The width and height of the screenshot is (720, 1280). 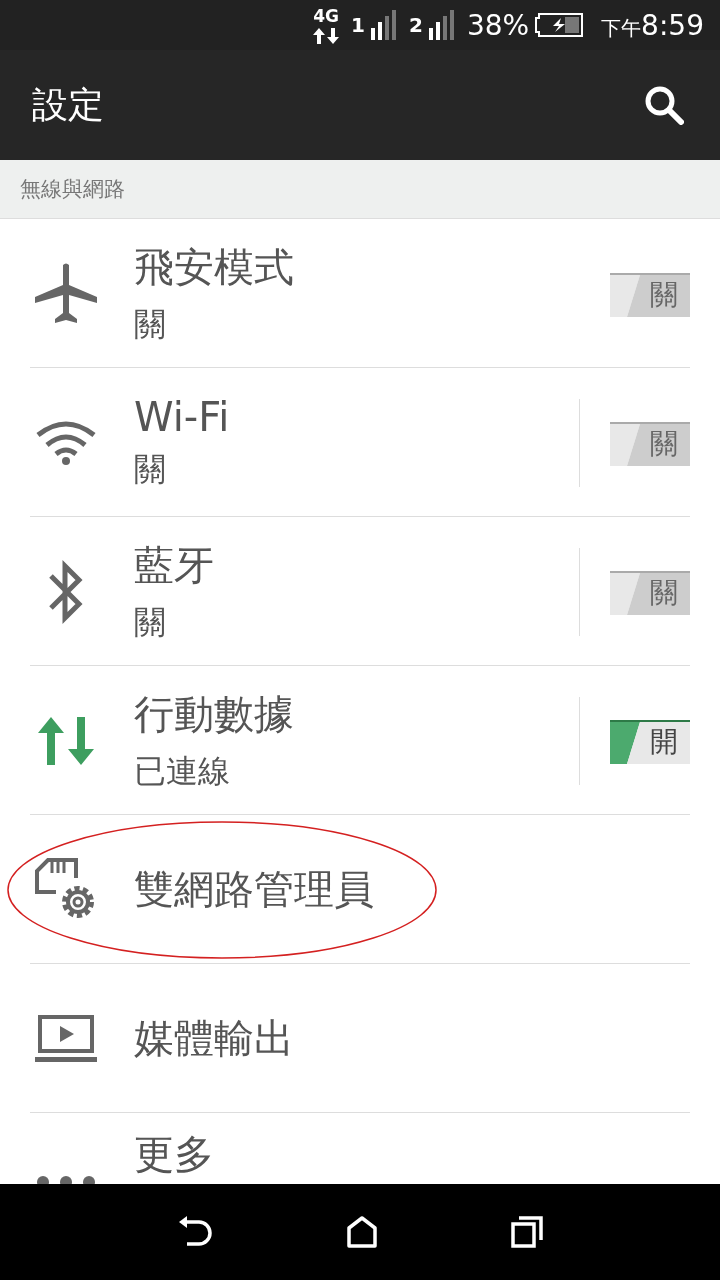 What do you see at coordinates (652, 25) in the screenshot?
I see `clock: 下午8:59` at bounding box center [652, 25].